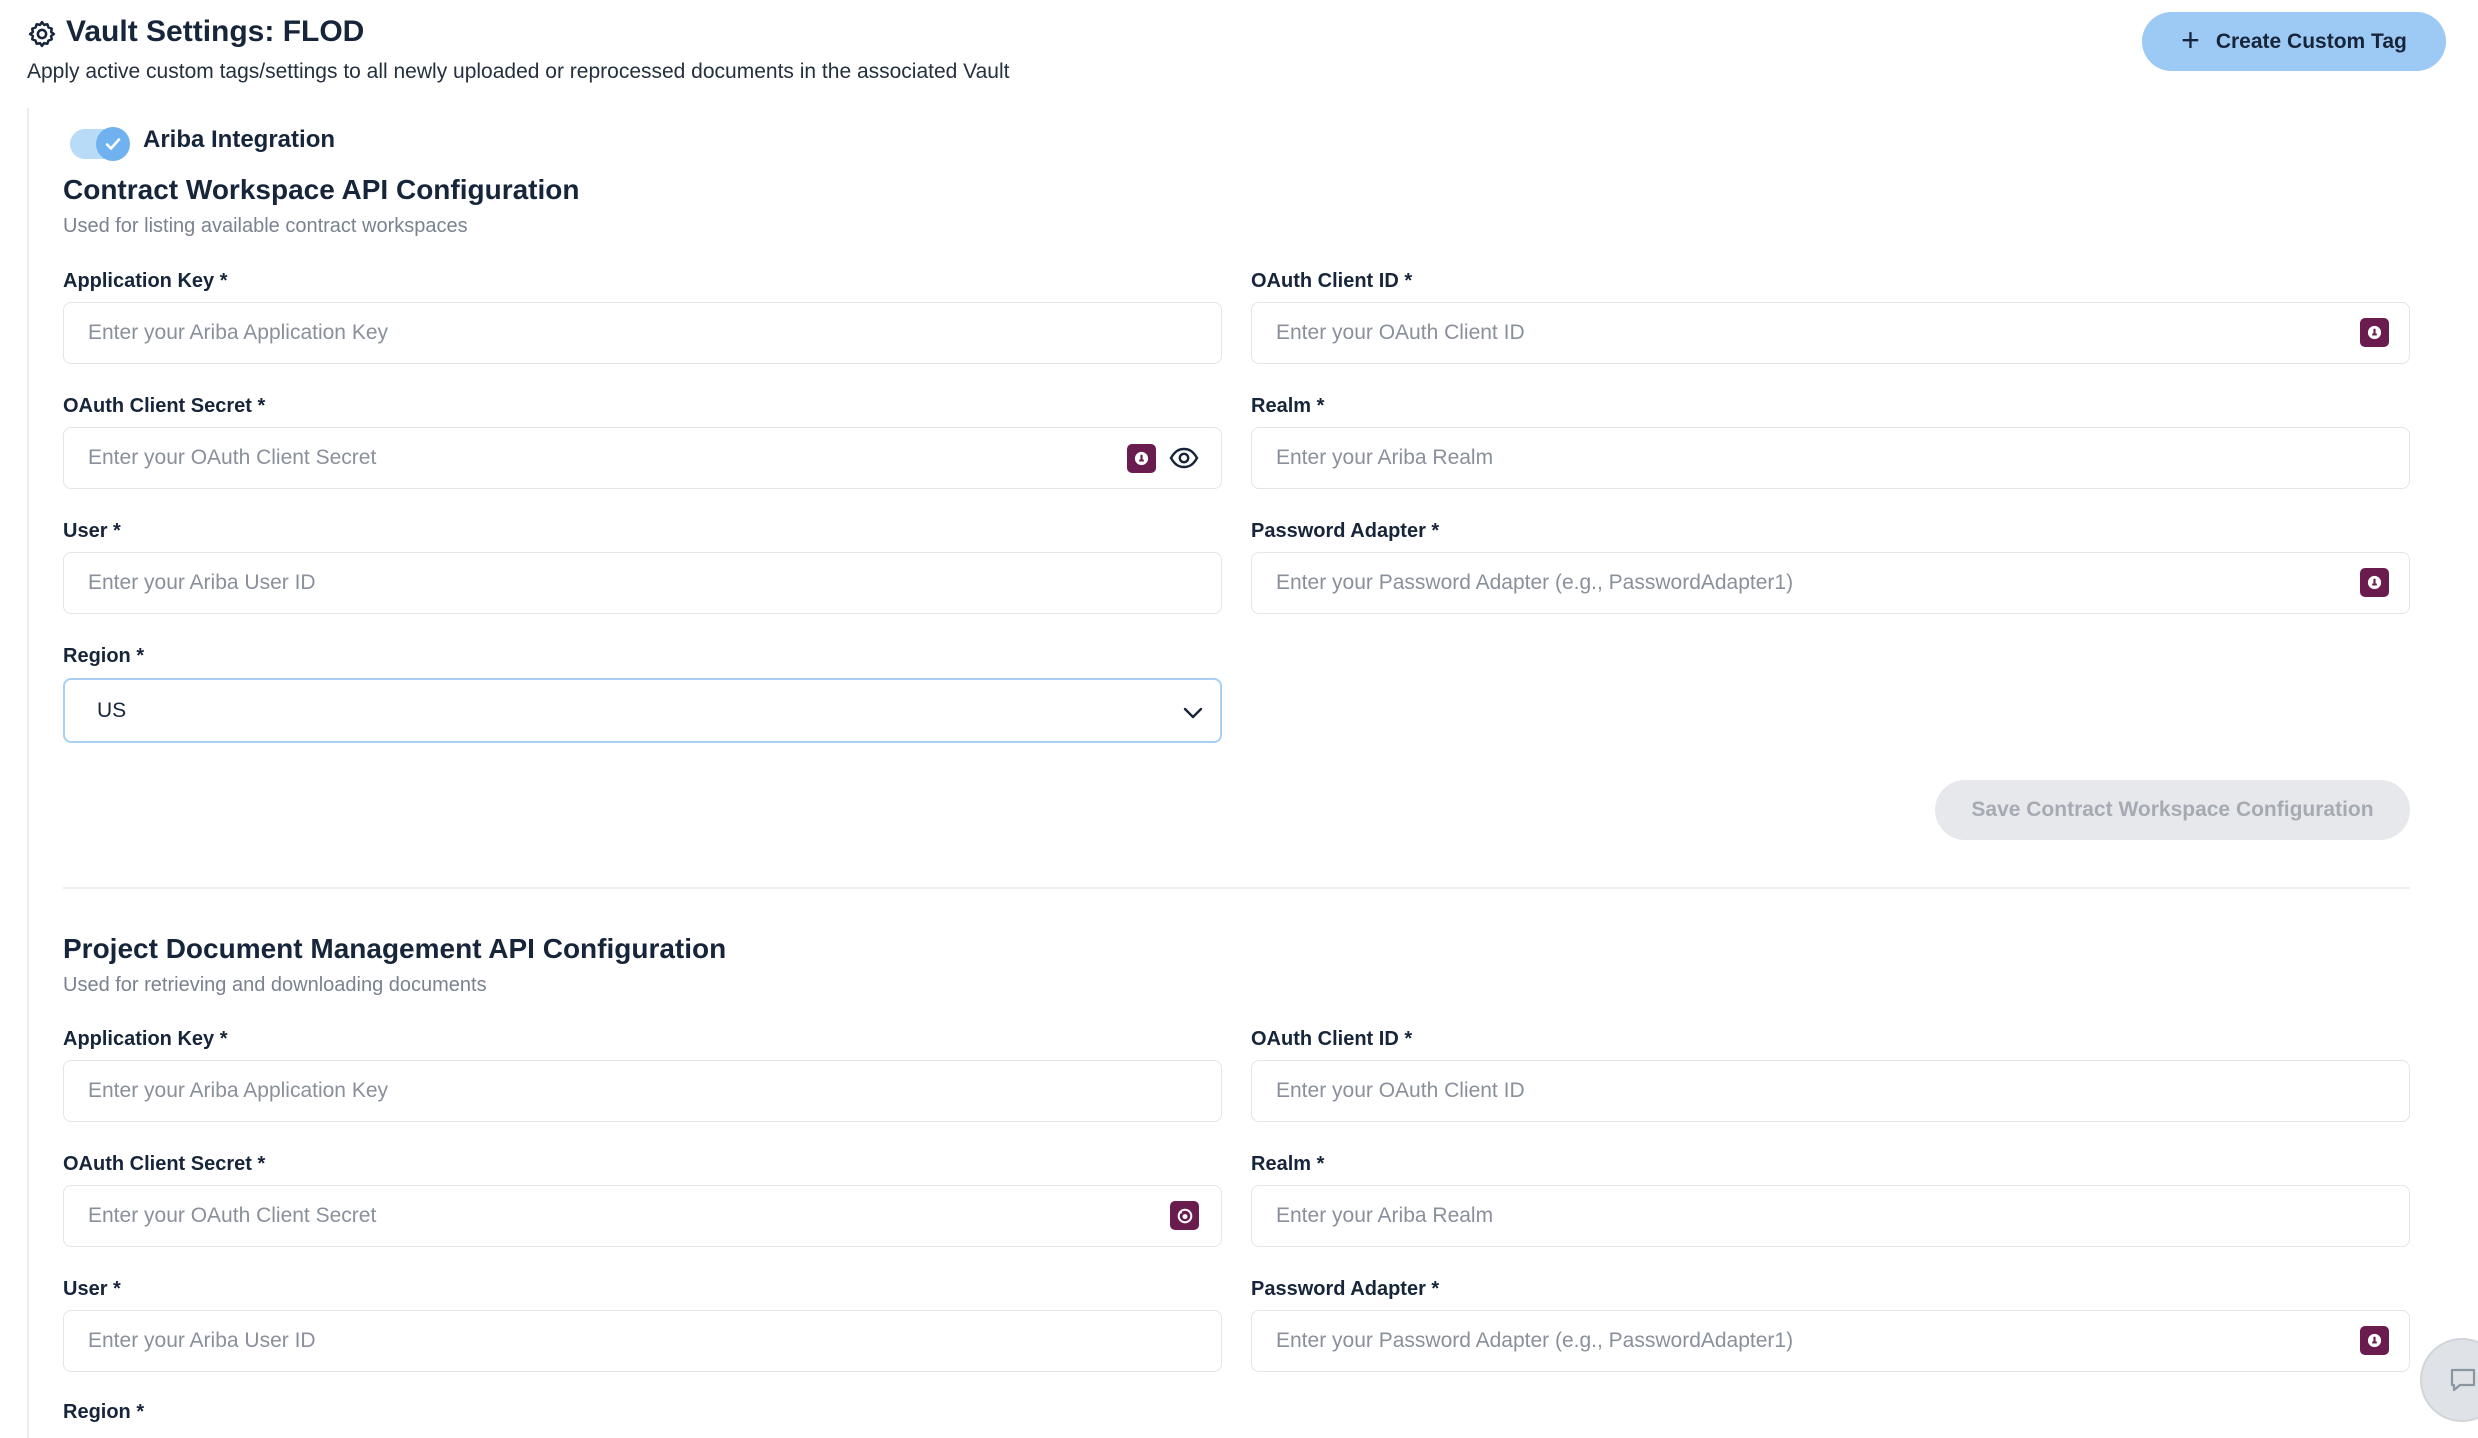  What do you see at coordinates (104, 656) in the screenshot?
I see `region-label: Region *` at bounding box center [104, 656].